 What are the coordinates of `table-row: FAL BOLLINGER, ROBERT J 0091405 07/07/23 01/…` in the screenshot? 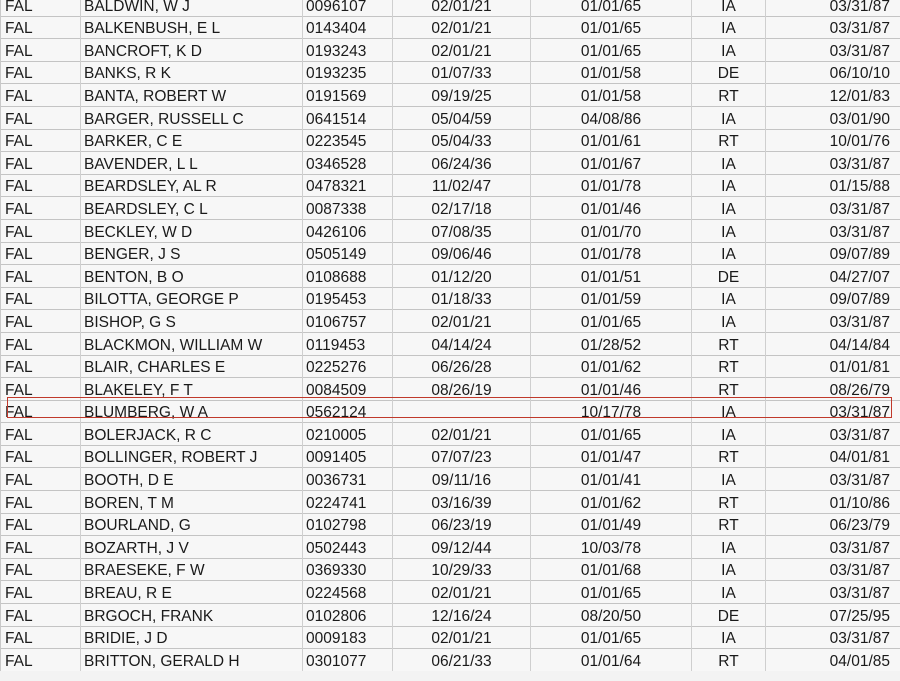 It's located at (450, 456).